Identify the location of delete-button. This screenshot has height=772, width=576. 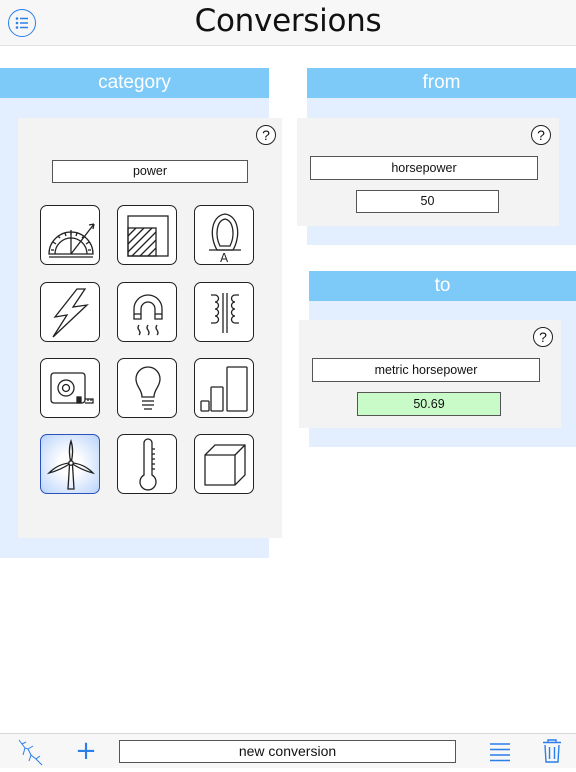
(552, 751).